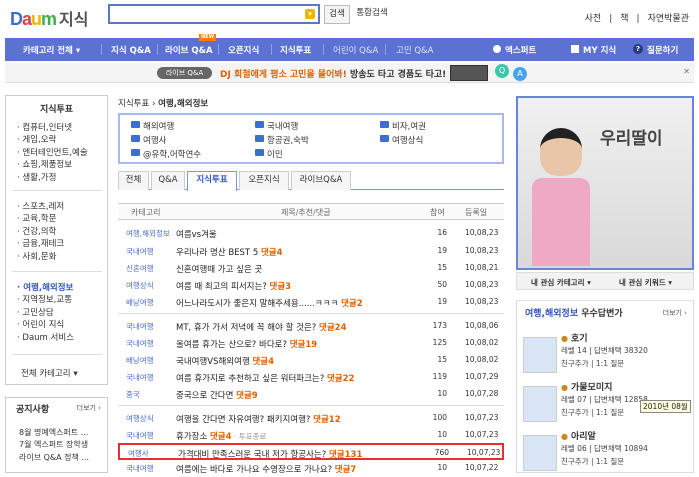  I want to click on tab-open-knowledge: 오픈지식, so click(264, 180).